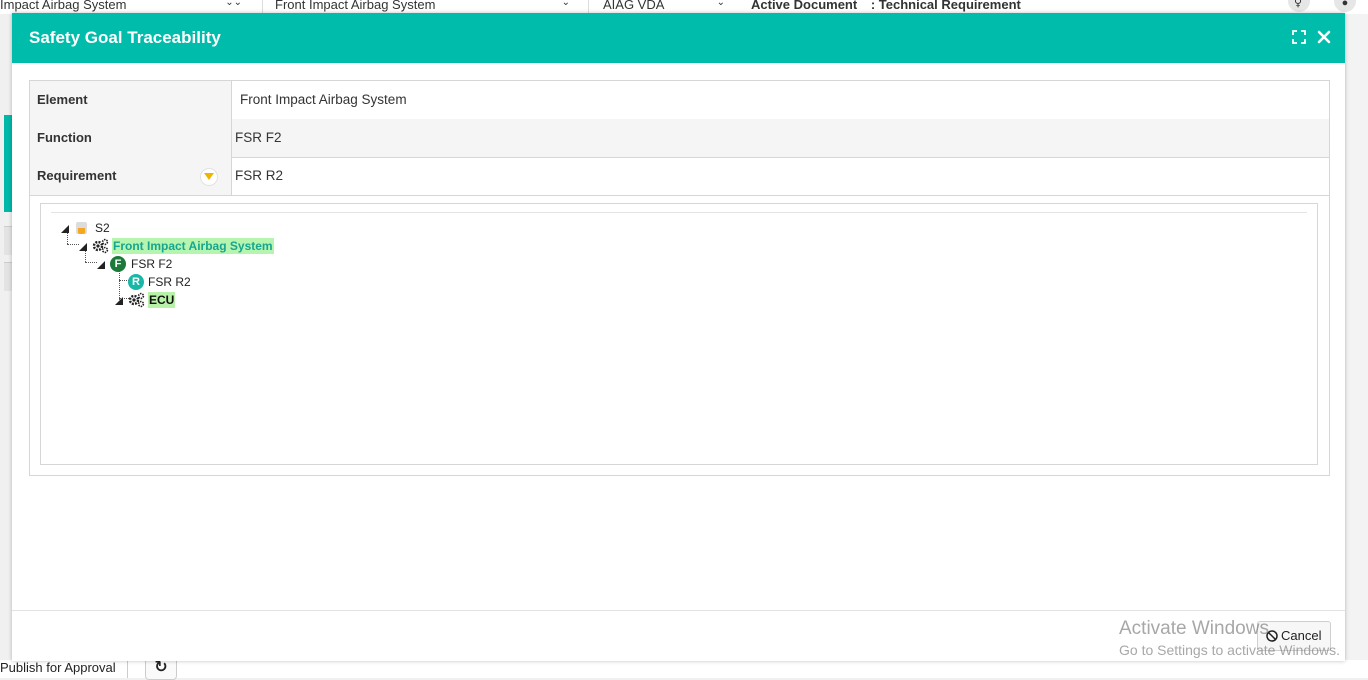 This screenshot has height=680, width=1368. I want to click on bg-select-value: Impact Airbag System, so click(63, 6).